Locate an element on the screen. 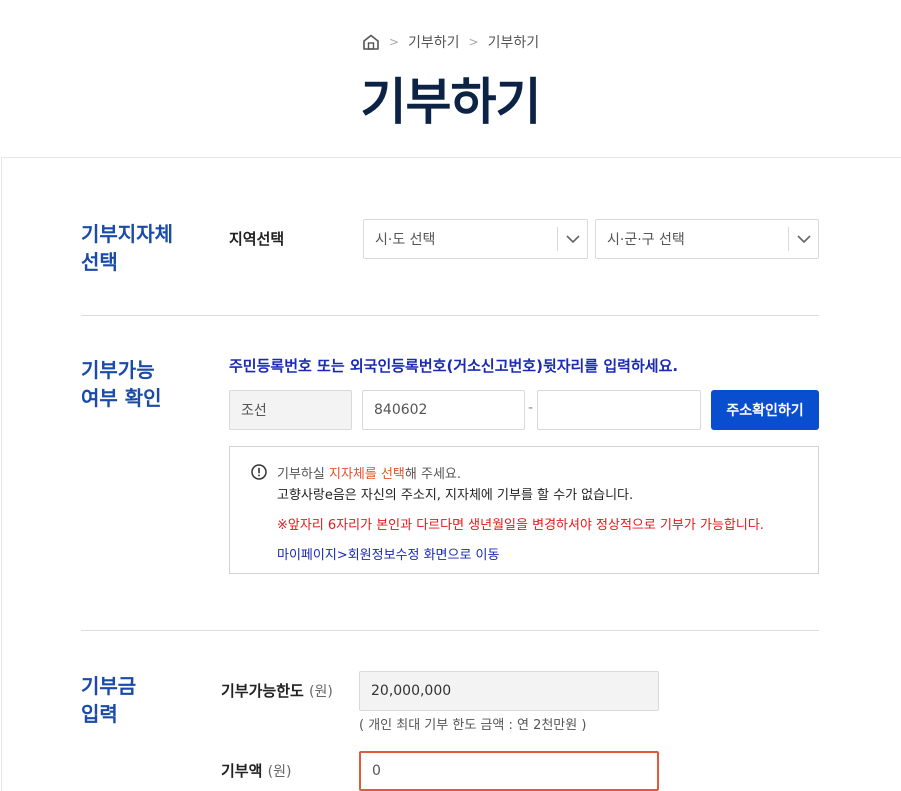 The width and height of the screenshot is (901, 791). breadcrumb-item-2: 기부하기 is located at coordinates (514, 42).